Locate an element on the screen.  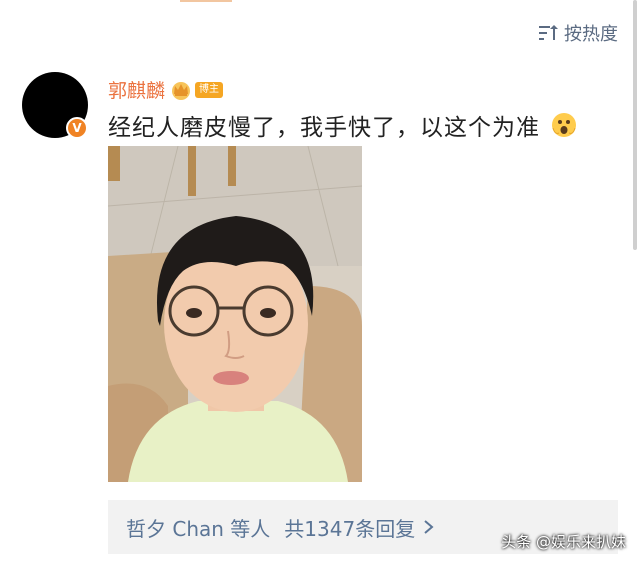
sort-by-hot-button: 按热度 is located at coordinates (578, 33).